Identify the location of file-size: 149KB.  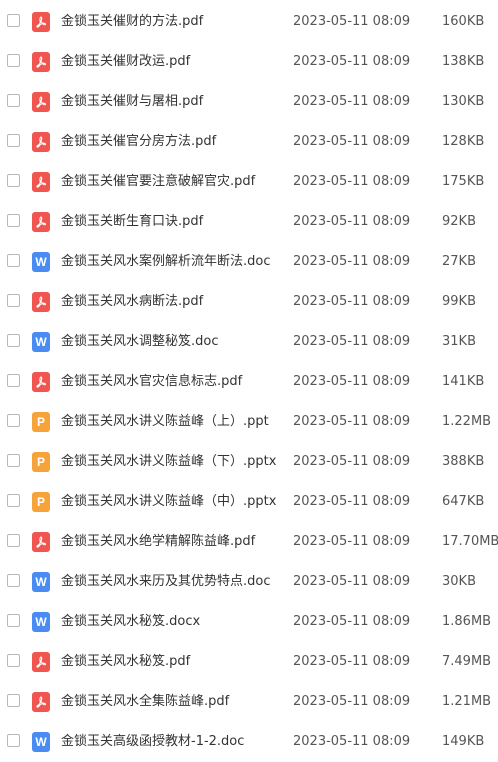
(463, 741).